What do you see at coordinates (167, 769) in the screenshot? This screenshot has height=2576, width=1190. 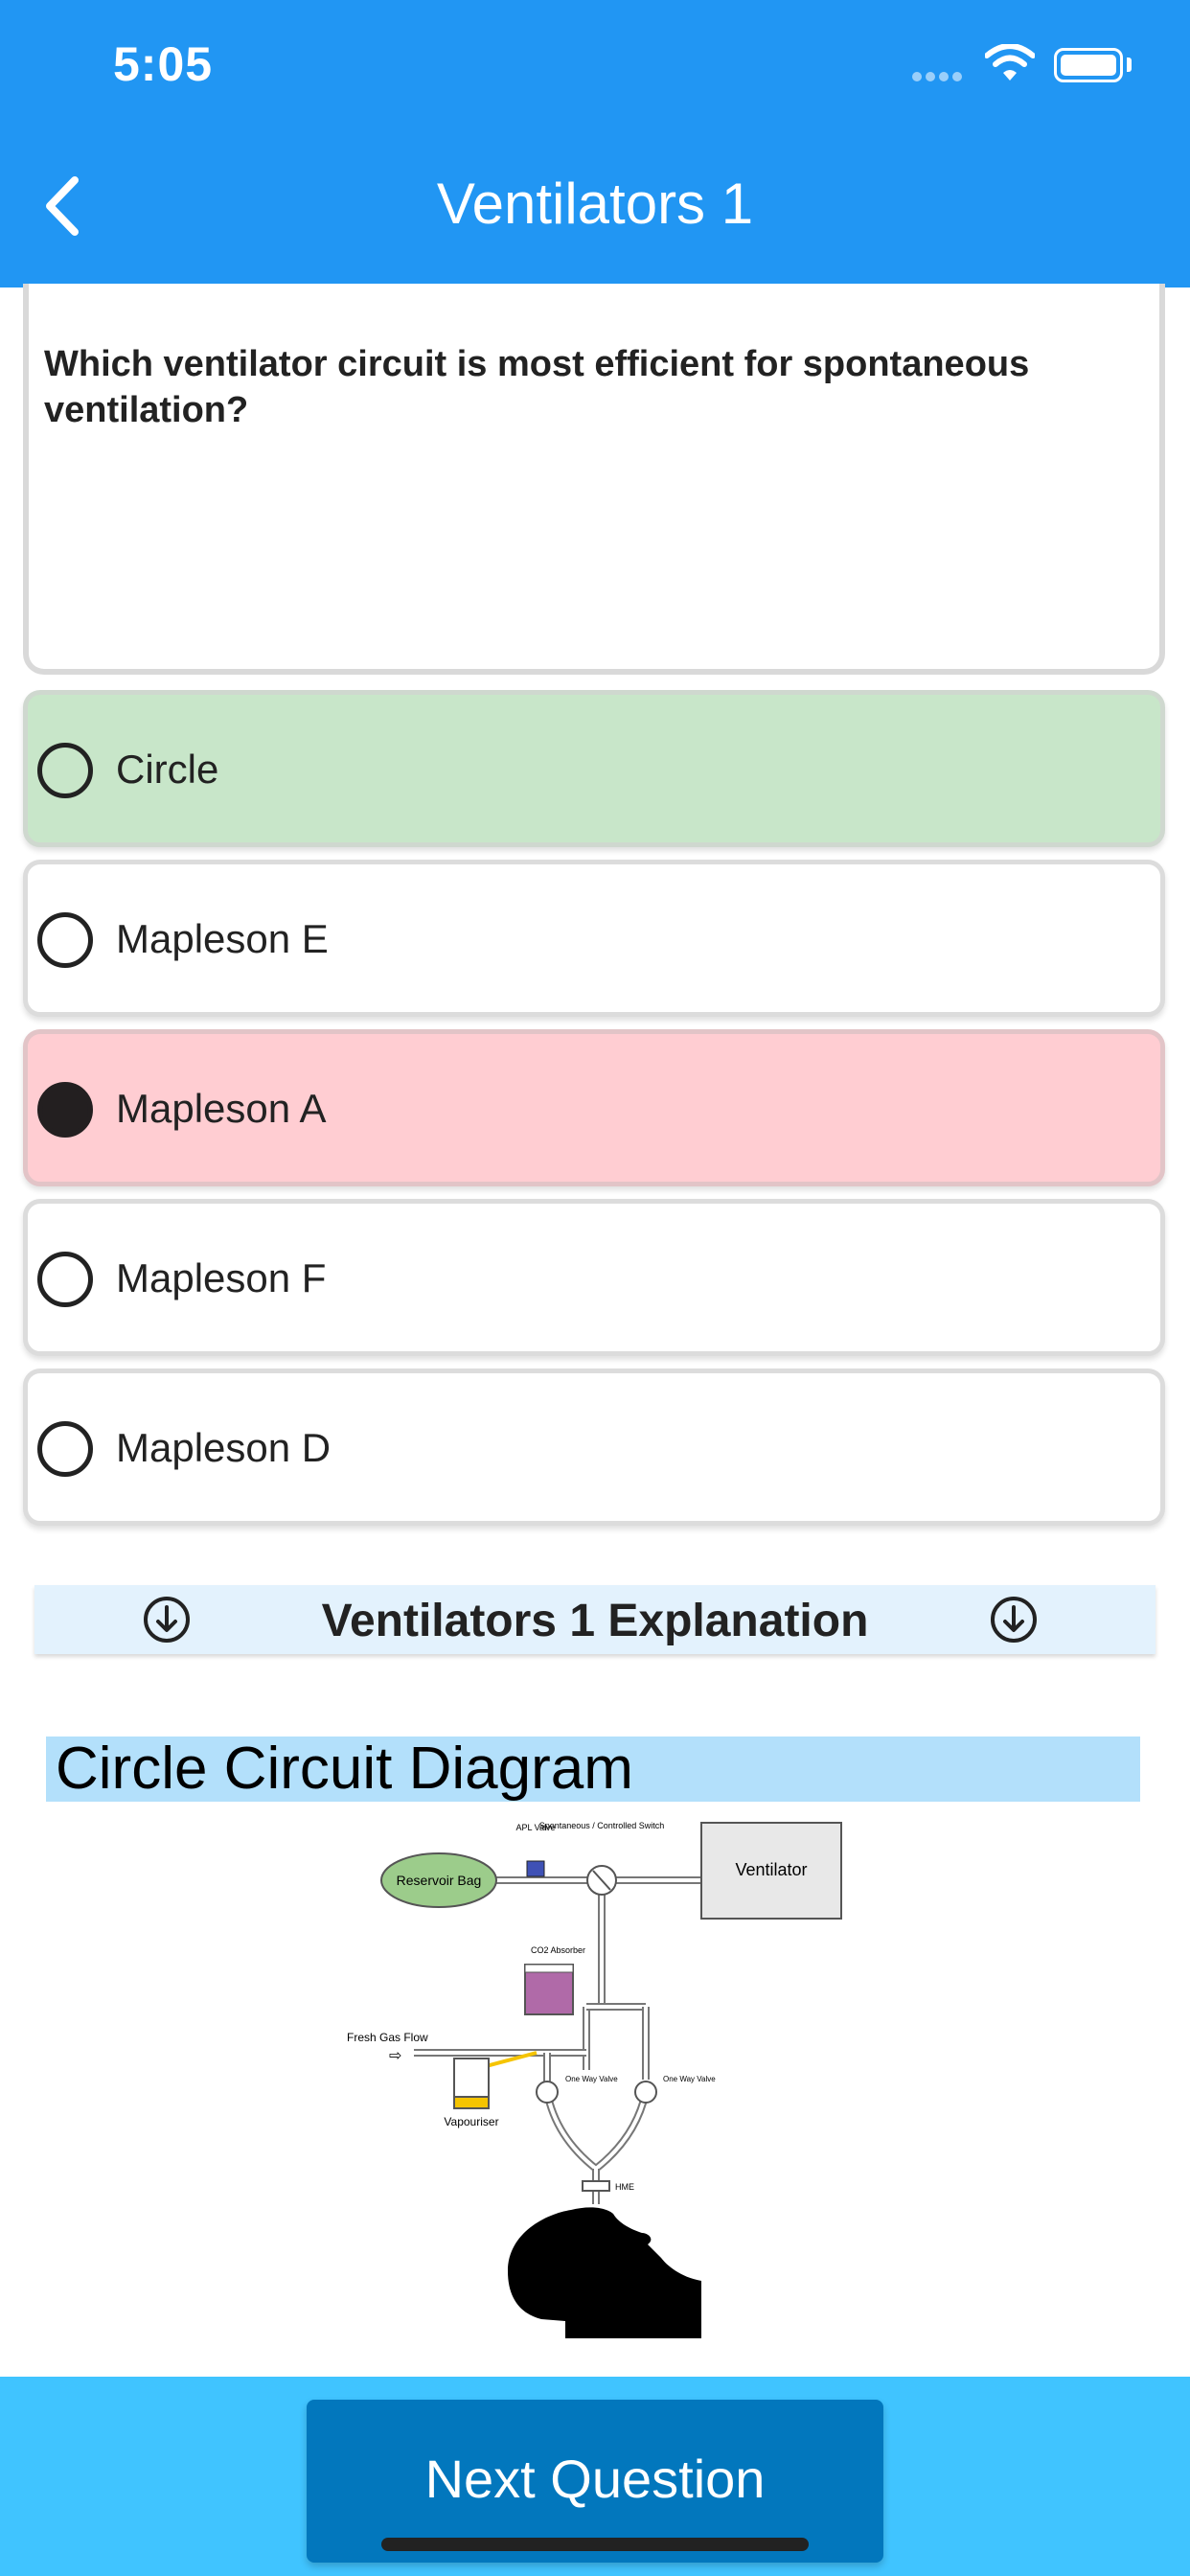 I see `answer-option-label: Circle` at bounding box center [167, 769].